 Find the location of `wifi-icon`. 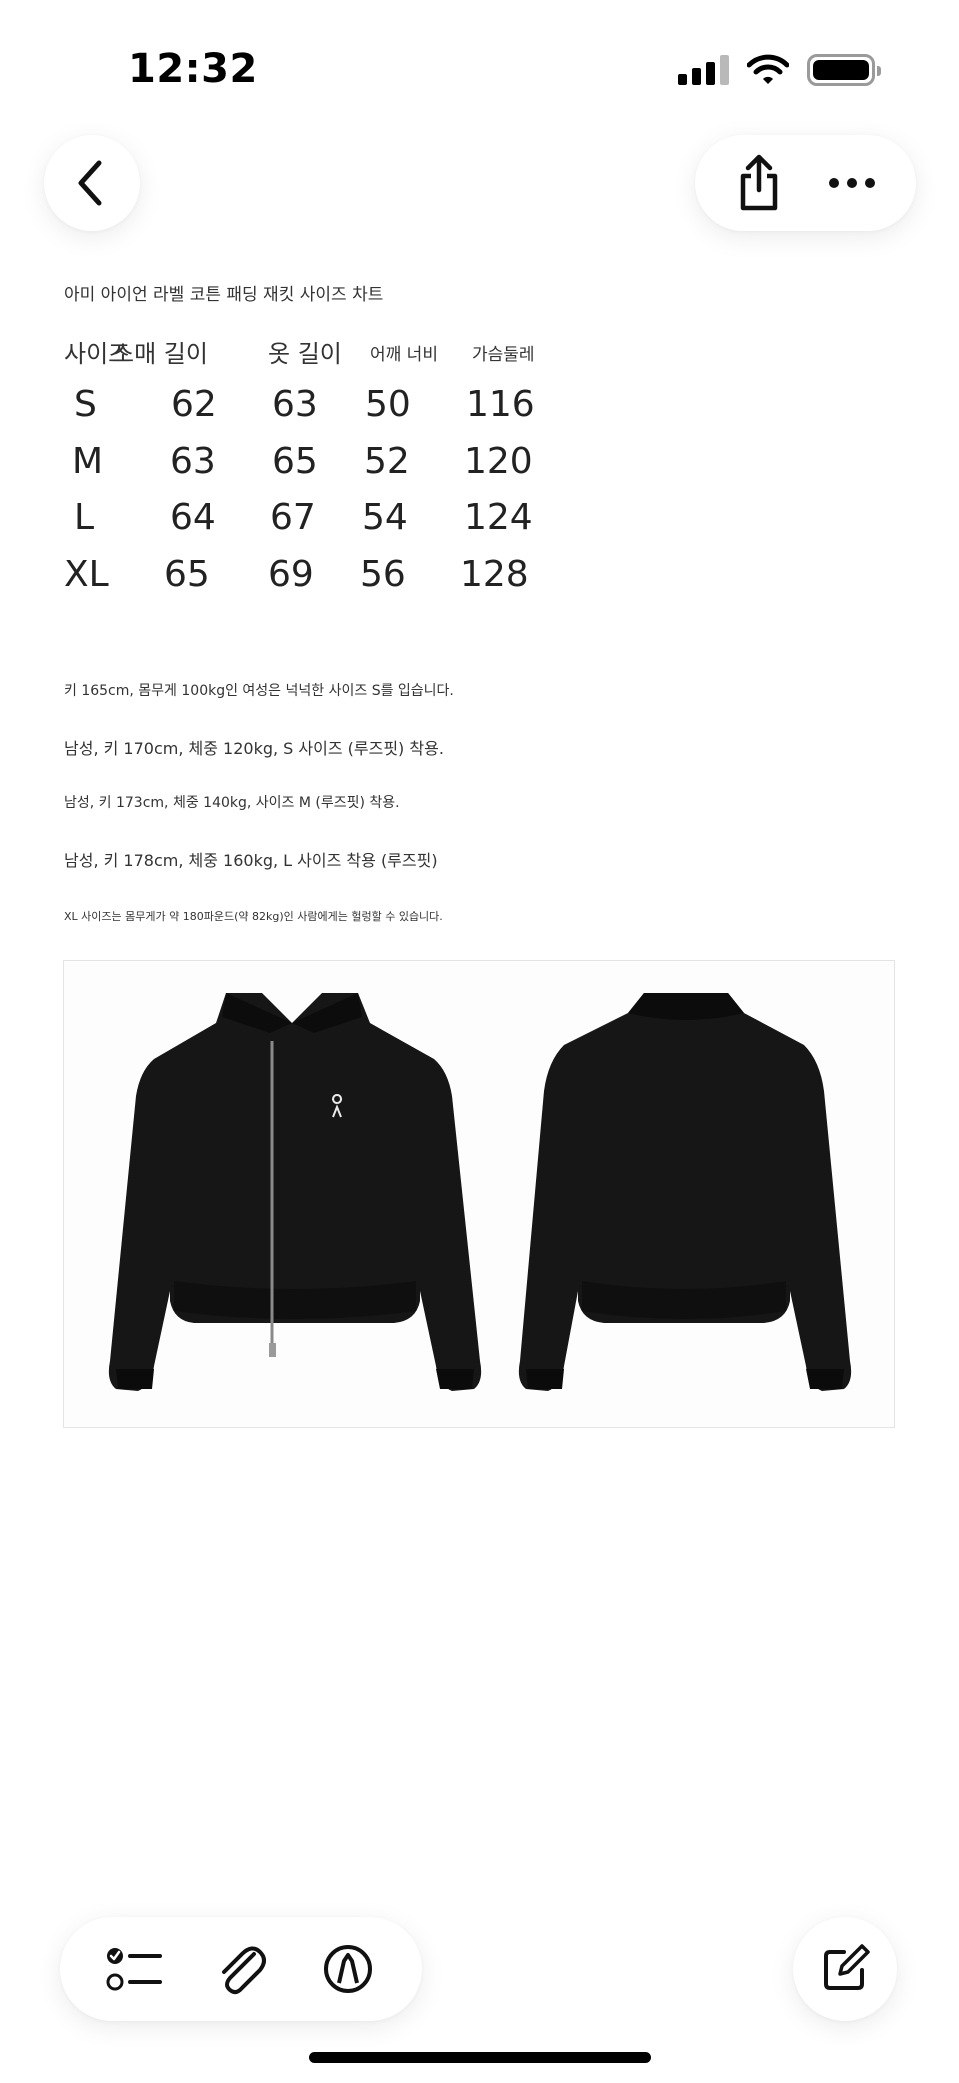

wifi-icon is located at coordinates (768, 69).